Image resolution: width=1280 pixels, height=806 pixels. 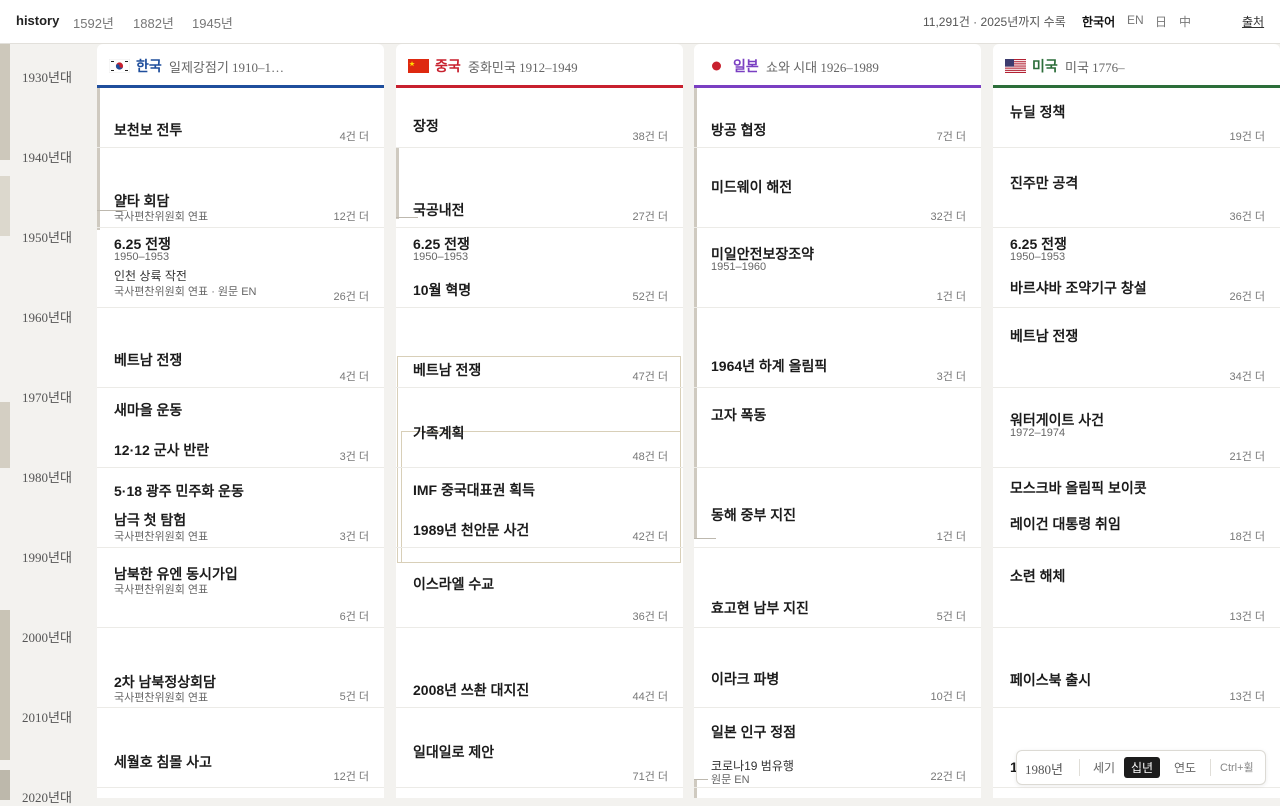 I want to click on lang-english: EN, so click(x=1135, y=20).